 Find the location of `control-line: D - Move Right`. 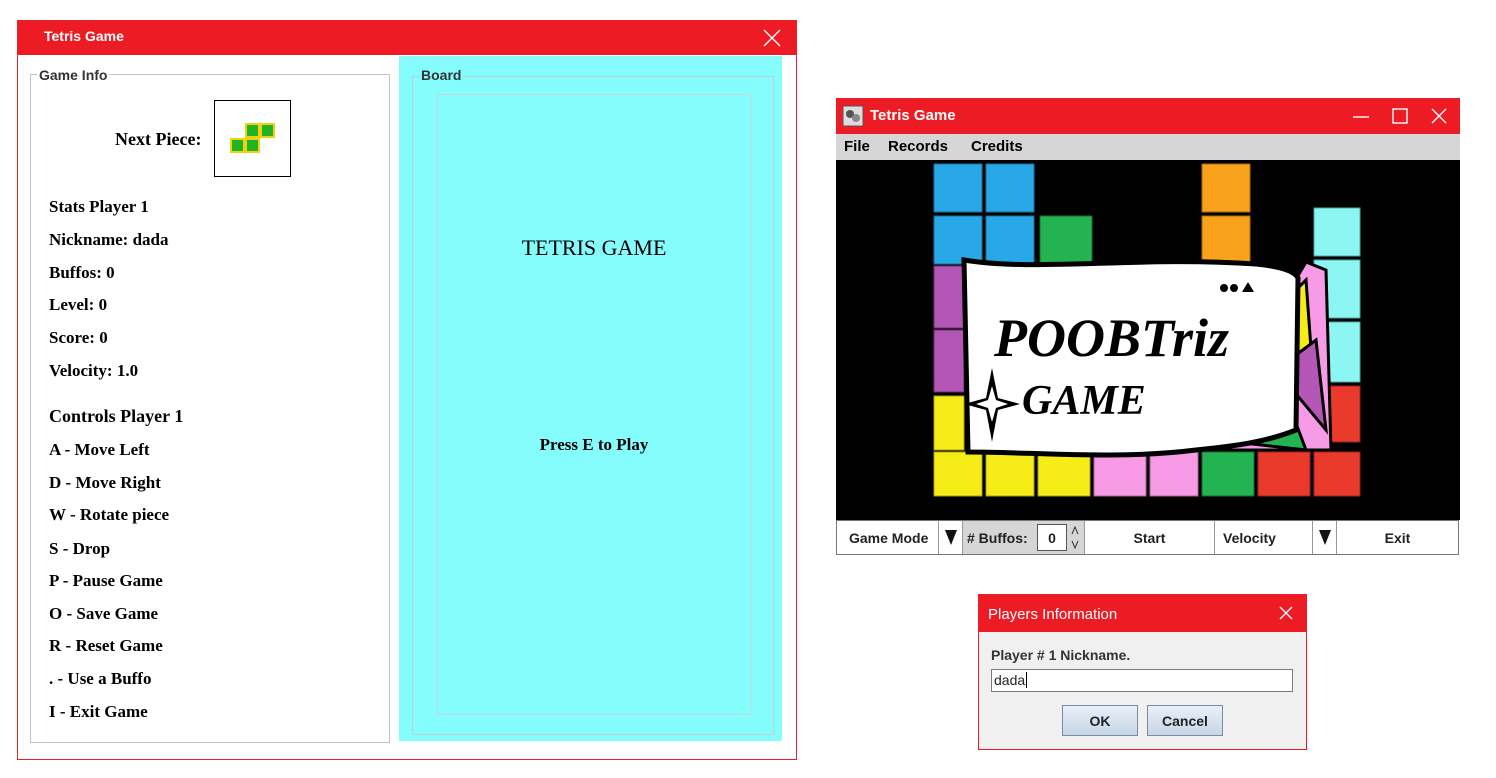

control-line: D - Move Right is located at coordinates (105, 482).